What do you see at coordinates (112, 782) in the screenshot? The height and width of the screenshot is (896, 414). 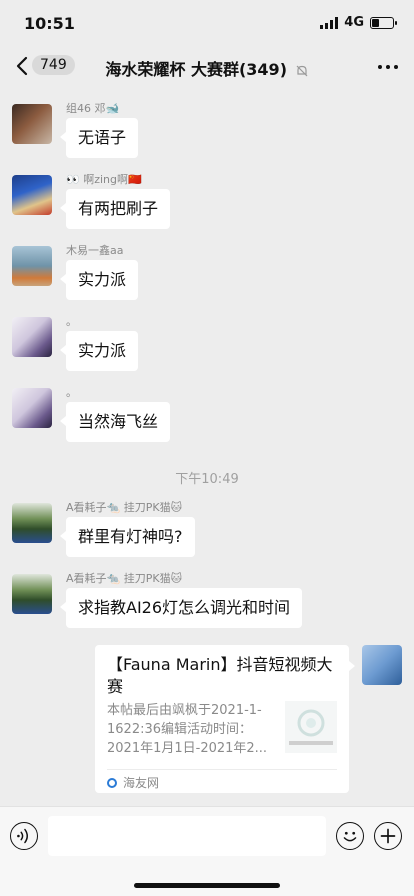 I see `source-logo-icon` at bounding box center [112, 782].